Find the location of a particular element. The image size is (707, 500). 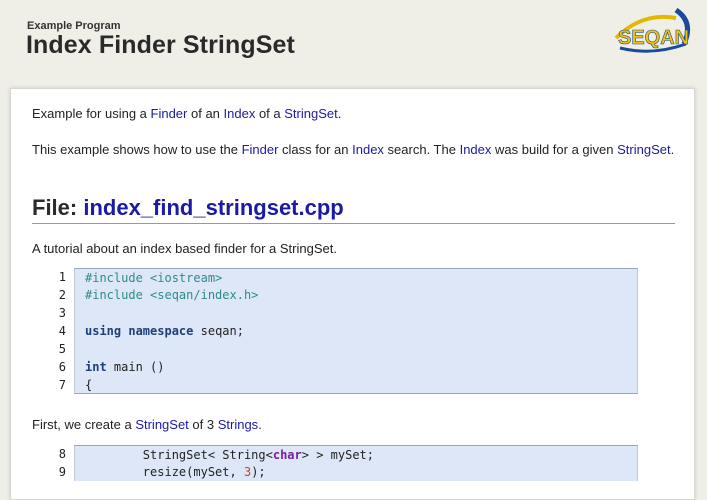

file-label: File: is located at coordinates (58, 207).